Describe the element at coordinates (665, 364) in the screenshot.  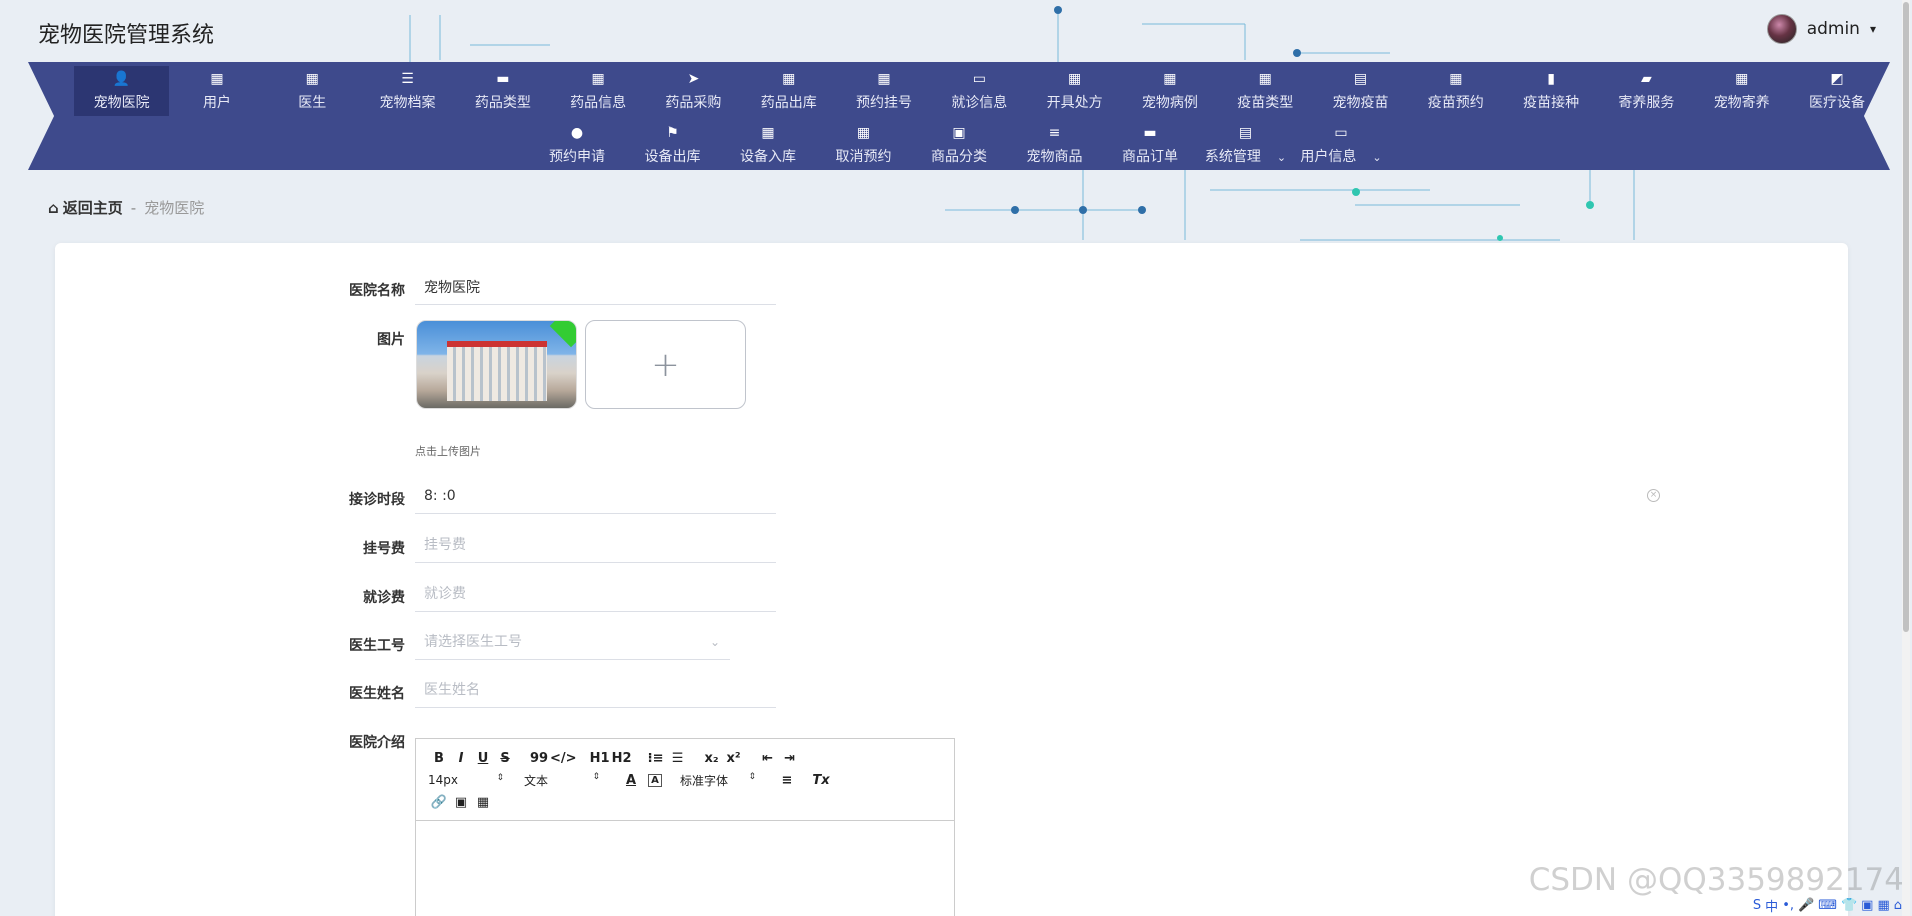
I see `upload-add-button: +` at that location.